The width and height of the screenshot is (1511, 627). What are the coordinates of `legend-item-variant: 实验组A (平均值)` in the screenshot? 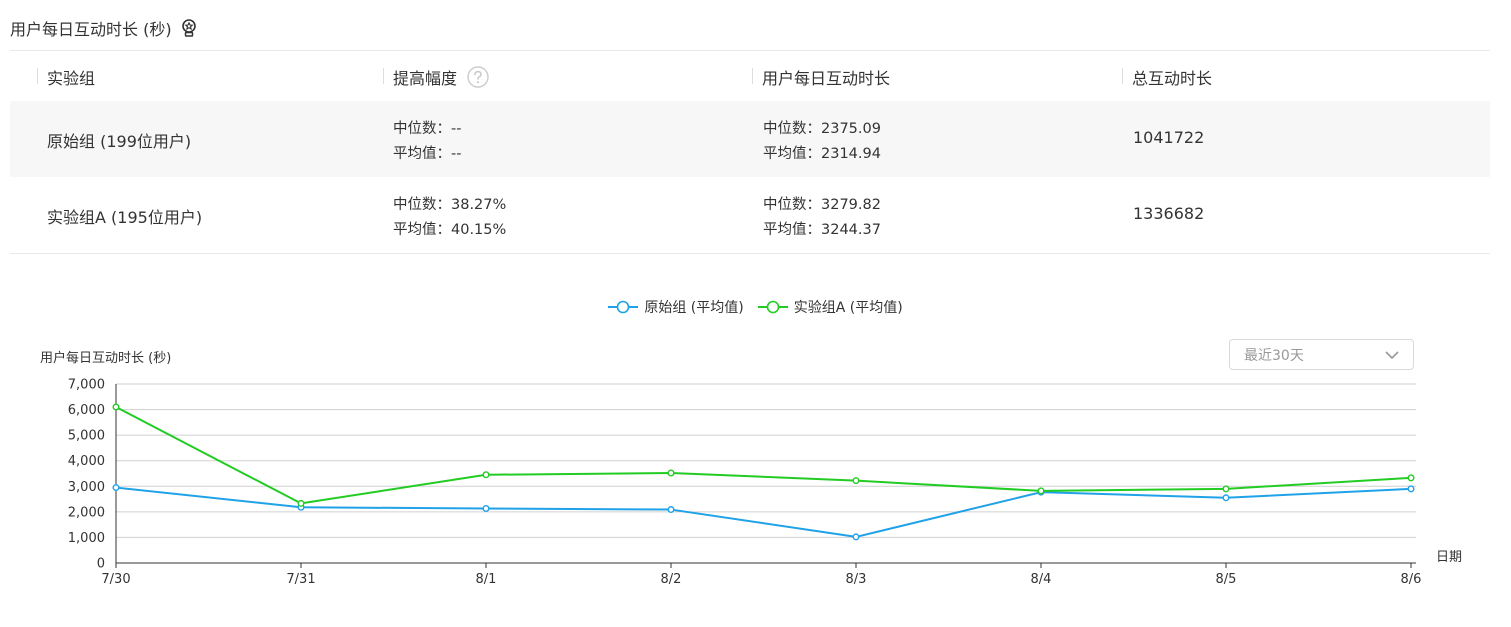 It's located at (830, 307).